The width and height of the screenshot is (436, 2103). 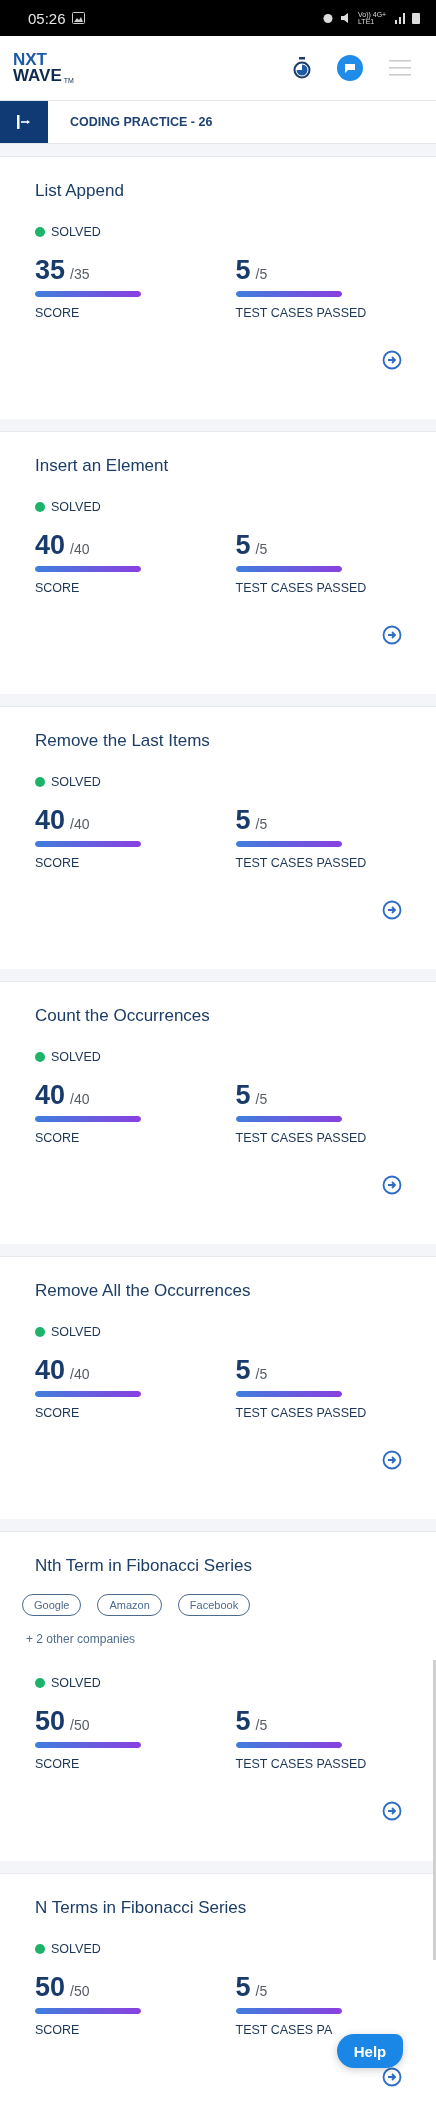 I want to click on battery-icon, so click(x=416, y=18).